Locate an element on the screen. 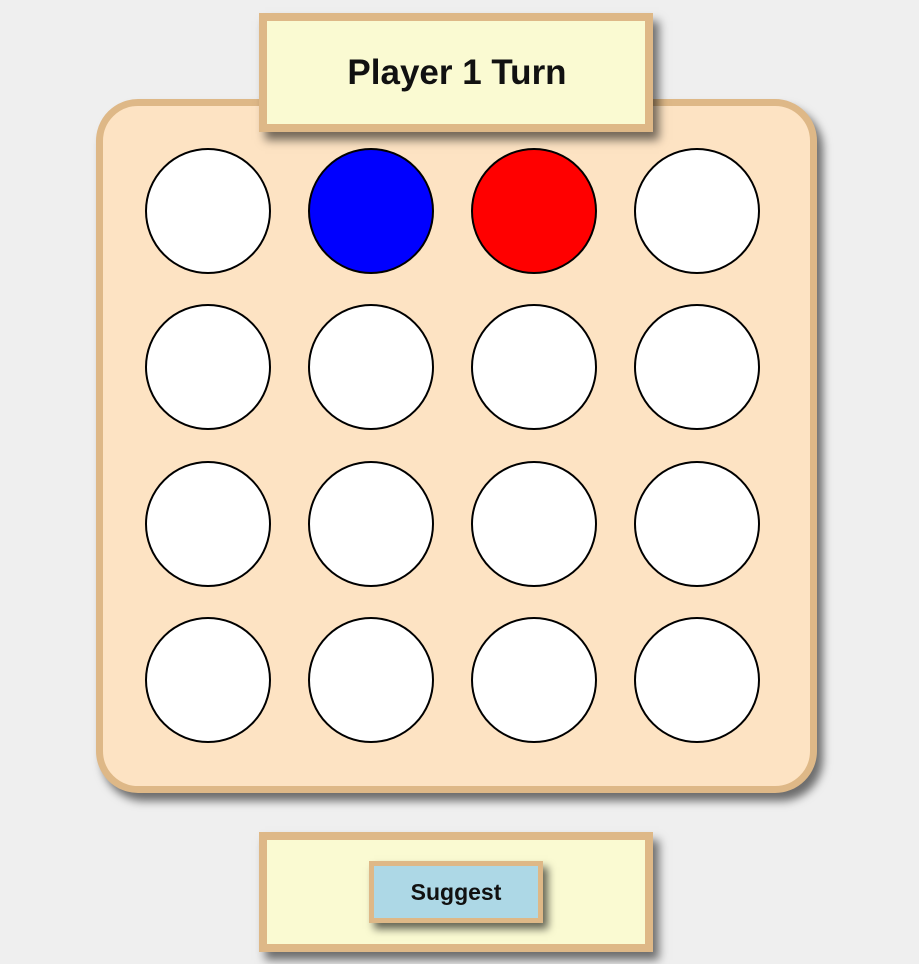 The height and width of the screenshot is (964, 919). board-cell-r1-c3 is located at coordinates (534, 211).